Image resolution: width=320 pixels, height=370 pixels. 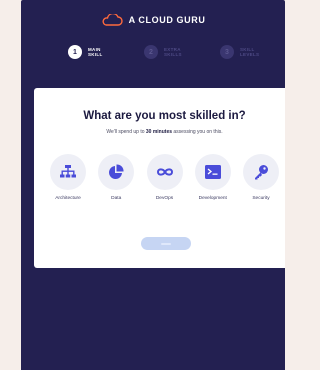 What do you see at coordinates (116, 198) in the screenshot?
I see `skill-label: Data` at bounding box center [116, 198].